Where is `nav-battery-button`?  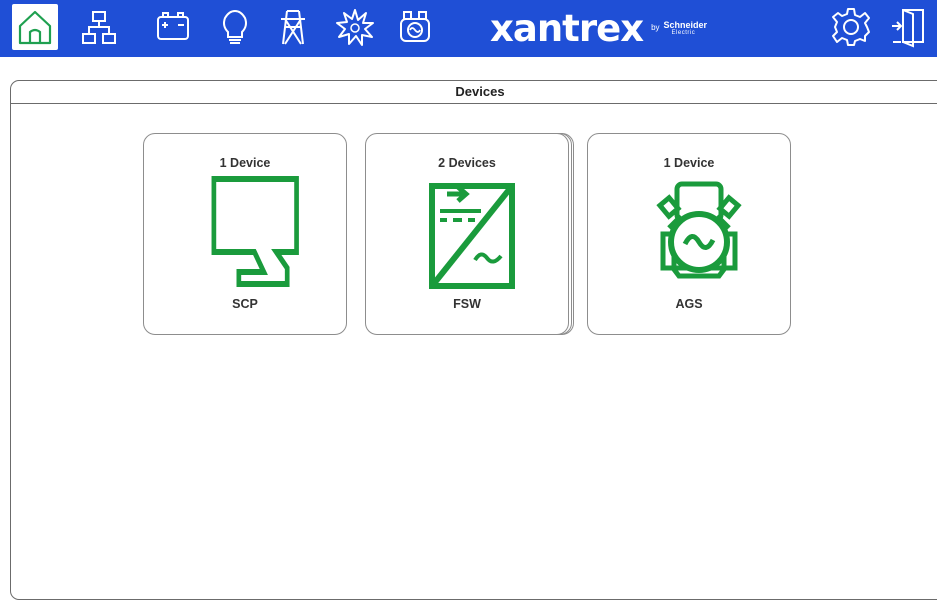 nav-battery-button is located at coordinates (173, 27).